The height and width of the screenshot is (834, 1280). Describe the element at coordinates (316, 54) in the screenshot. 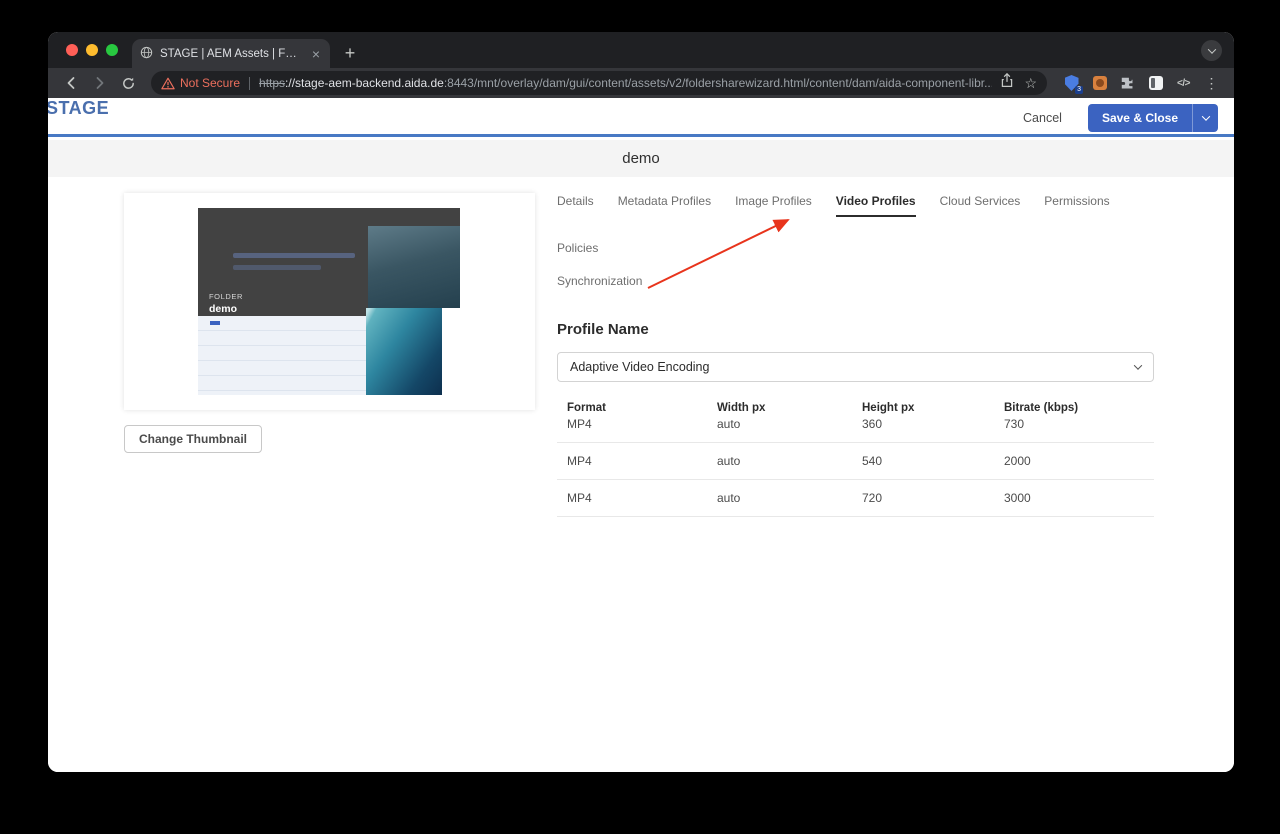

I see `tab-close-icon: ×` at that location.